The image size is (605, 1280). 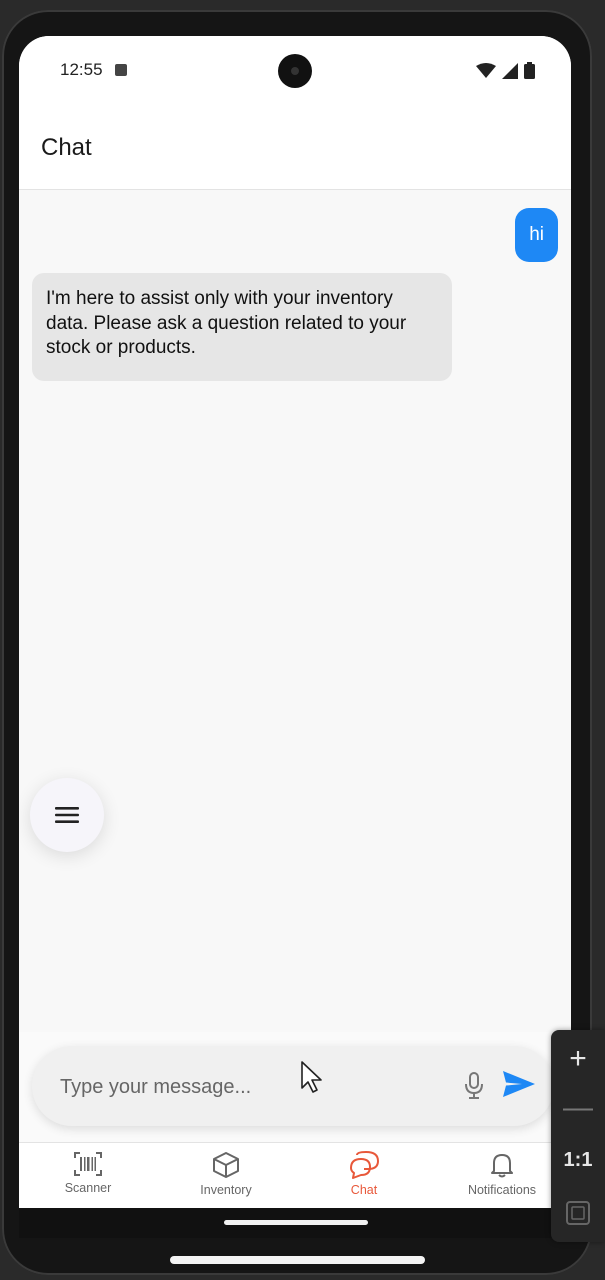 What do you see at coordinates (365, 1165) in the screenshot?
I see `chat-bubbles-icon` at bounding box center [365, 1165].